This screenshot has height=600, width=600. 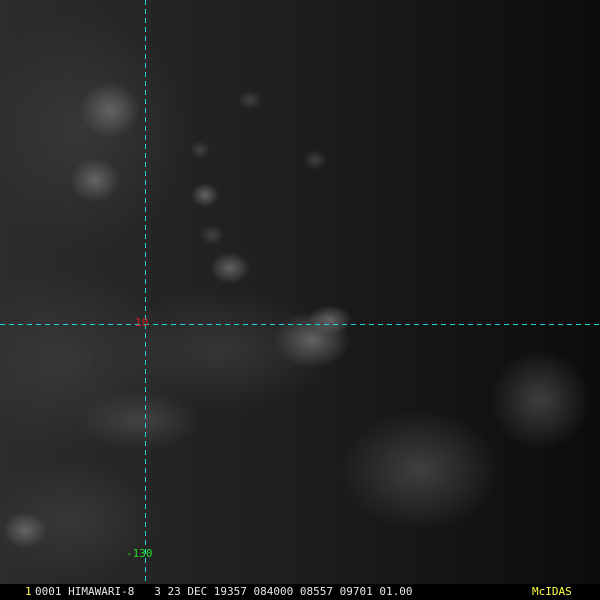 I want to click on status-frame-number: 1, so click(x=28, y=591).